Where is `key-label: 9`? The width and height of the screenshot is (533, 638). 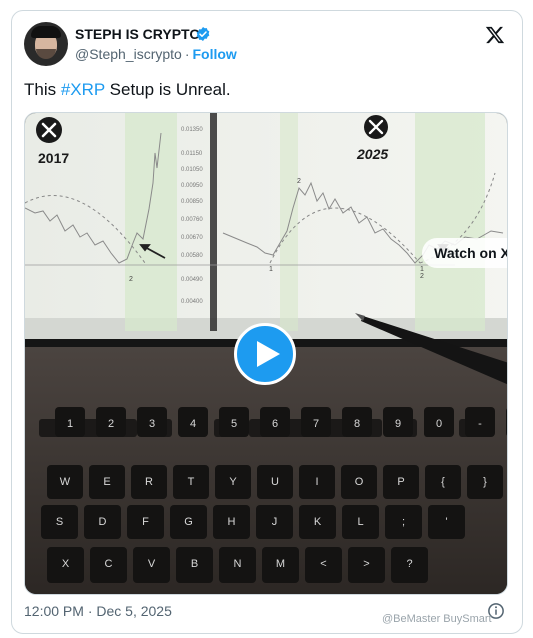 key-label: 9 is located at coordinates (398, 424).